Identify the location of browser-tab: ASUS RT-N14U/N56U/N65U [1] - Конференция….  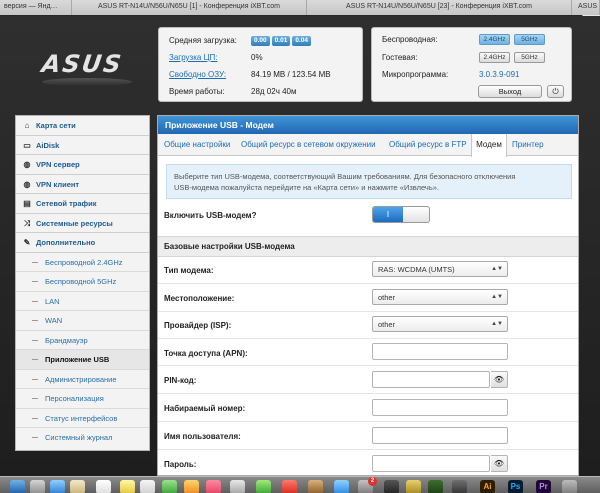
(189, 7).